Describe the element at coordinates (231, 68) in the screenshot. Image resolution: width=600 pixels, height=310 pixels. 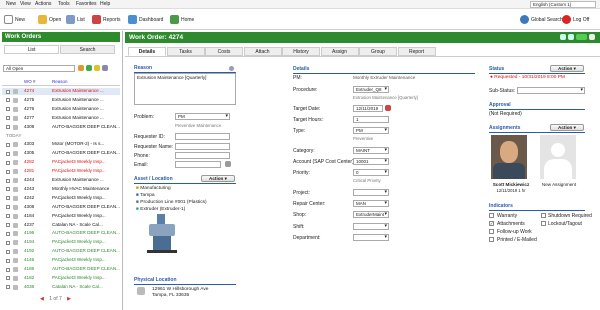
I see `spellcheck-icon` at that location.